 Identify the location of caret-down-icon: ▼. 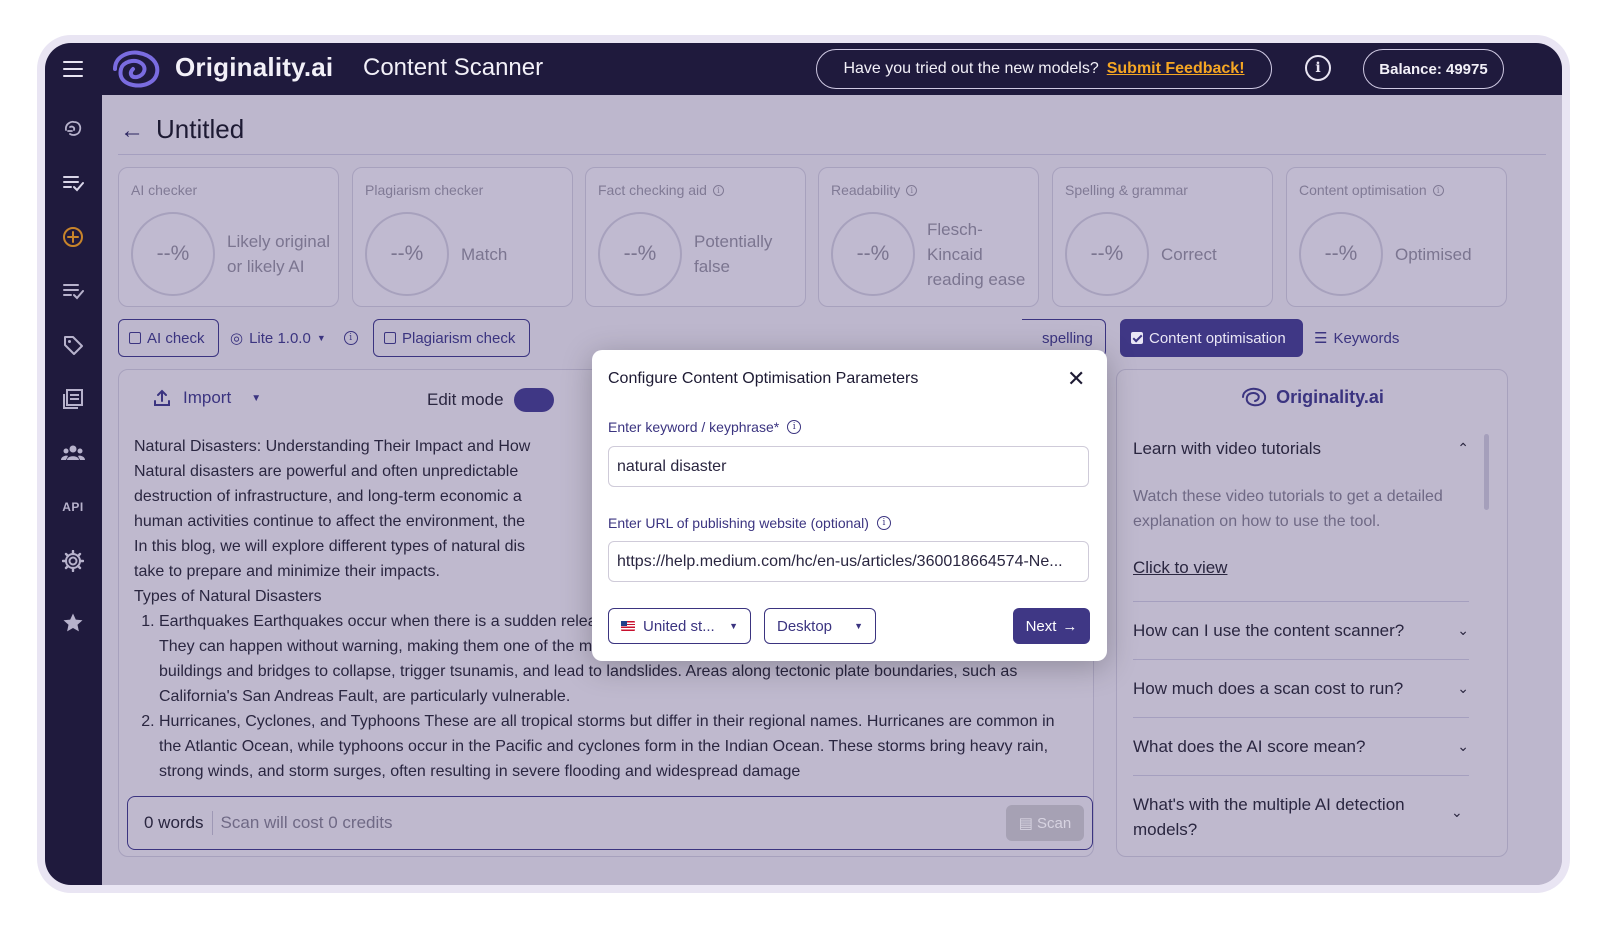
(733, 626).